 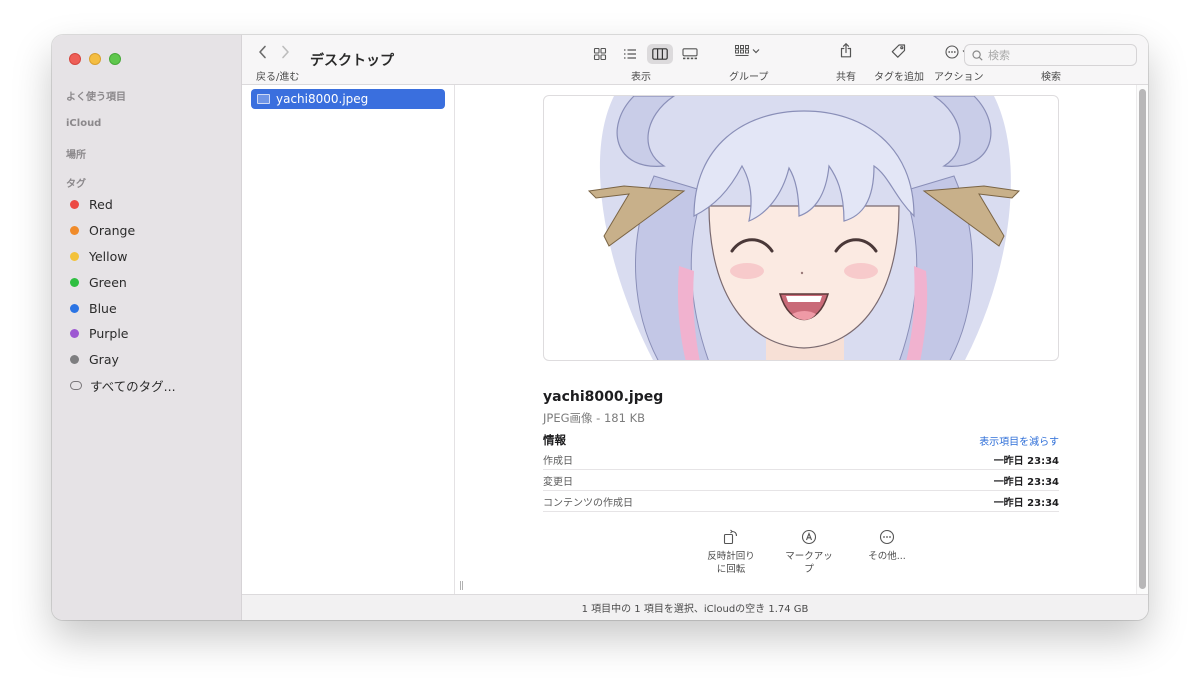 I want to click on show-less-link: 表示項目を減らす, so click(x=1019, y=440).